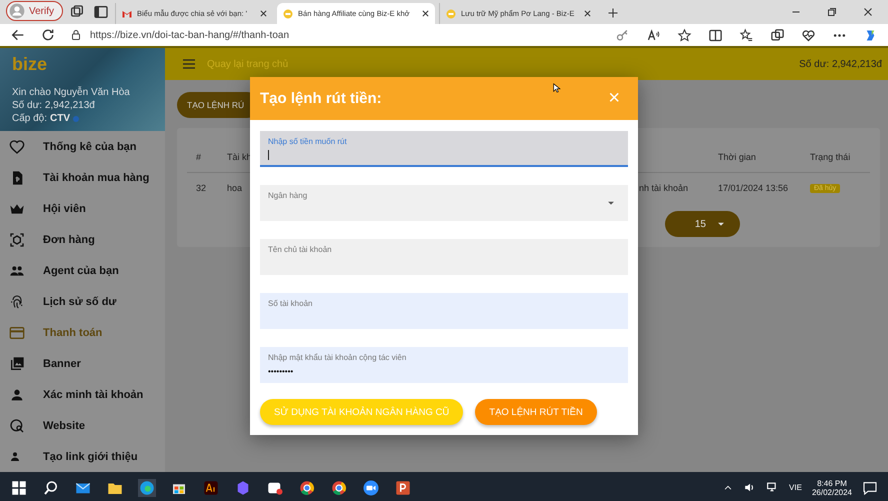 The image size is (888, 501). Describe the element at coordinates (76, 35) in the screenshot. I see `lock-icon` at that location.